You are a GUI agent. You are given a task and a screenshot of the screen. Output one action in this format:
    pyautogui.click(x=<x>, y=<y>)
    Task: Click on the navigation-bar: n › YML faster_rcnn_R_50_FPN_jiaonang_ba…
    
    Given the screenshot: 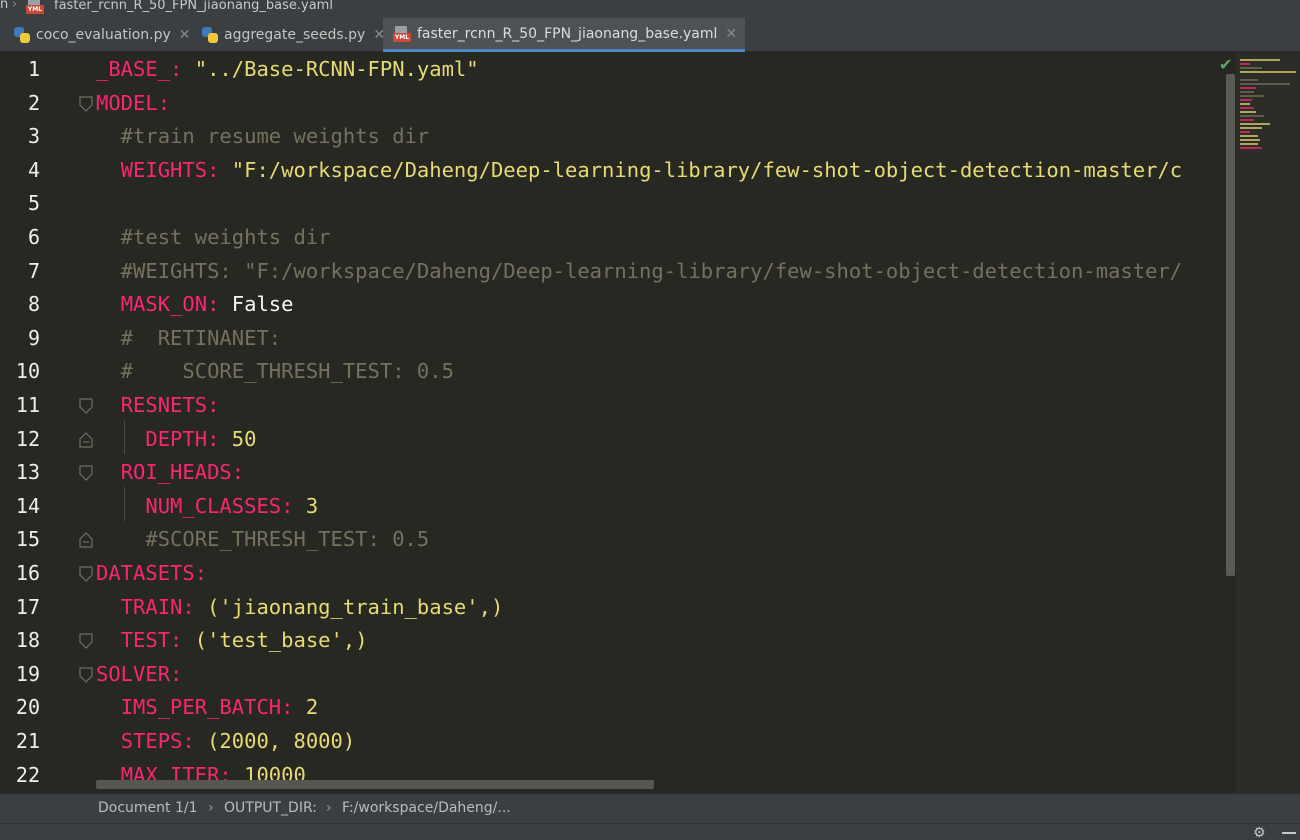 What is the action you would take?
    pyautogui.click(x=650, y=9)
    